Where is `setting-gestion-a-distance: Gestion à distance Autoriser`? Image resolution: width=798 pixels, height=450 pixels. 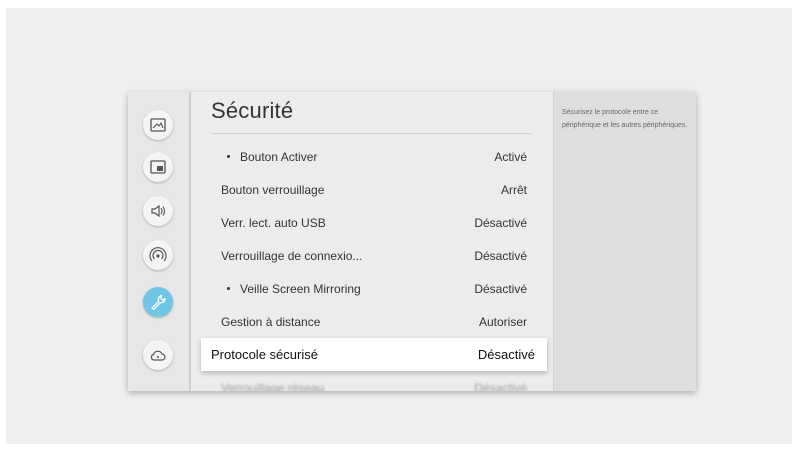 setting-gestion-a-distance: Gestion à distance Autoriser is located at coordinates (372, 321).